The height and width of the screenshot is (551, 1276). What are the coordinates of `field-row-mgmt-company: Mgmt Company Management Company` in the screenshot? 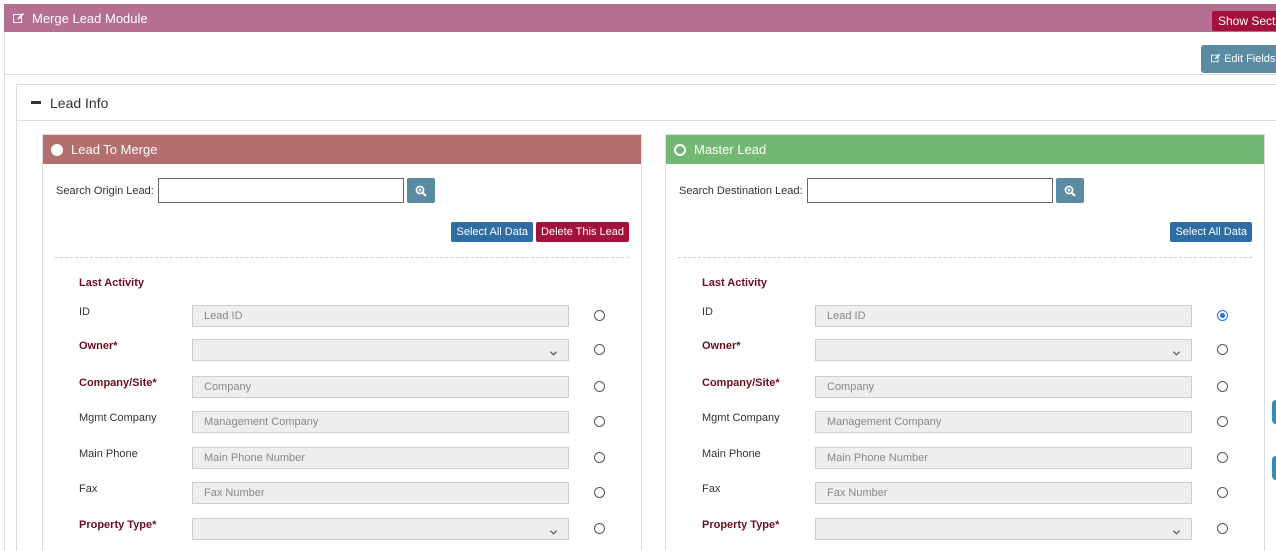 It's located at (983, 422).